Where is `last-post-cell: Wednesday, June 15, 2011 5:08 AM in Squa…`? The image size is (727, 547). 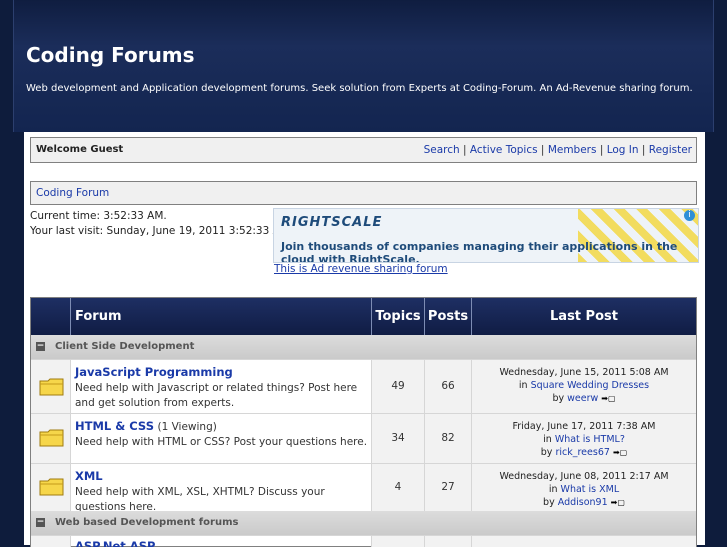 last-post-cell: Wednesday, June 15, 2011 5:08 AM in Squa… is located at coordinates (584, 386).